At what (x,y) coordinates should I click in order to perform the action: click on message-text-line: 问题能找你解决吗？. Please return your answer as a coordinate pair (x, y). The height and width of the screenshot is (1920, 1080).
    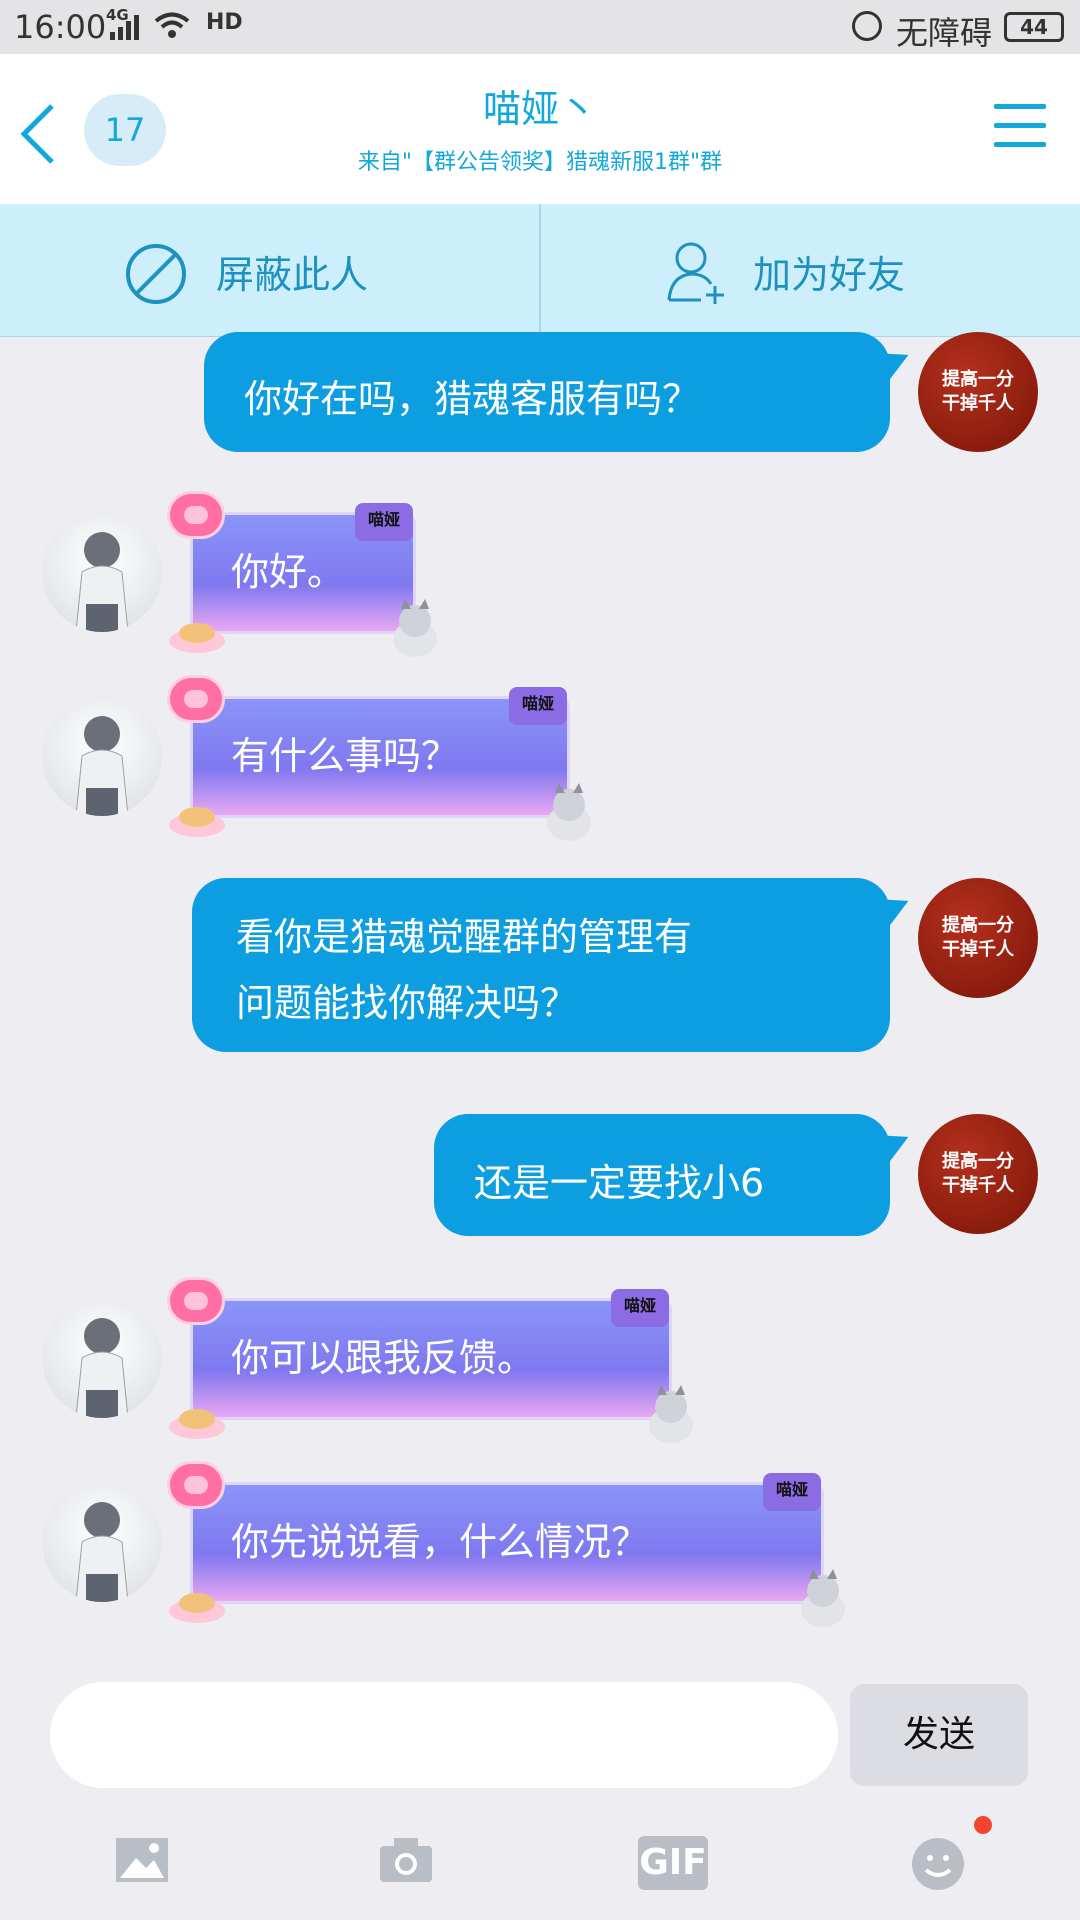
    Looking at the image, I should click on (407, 1003).